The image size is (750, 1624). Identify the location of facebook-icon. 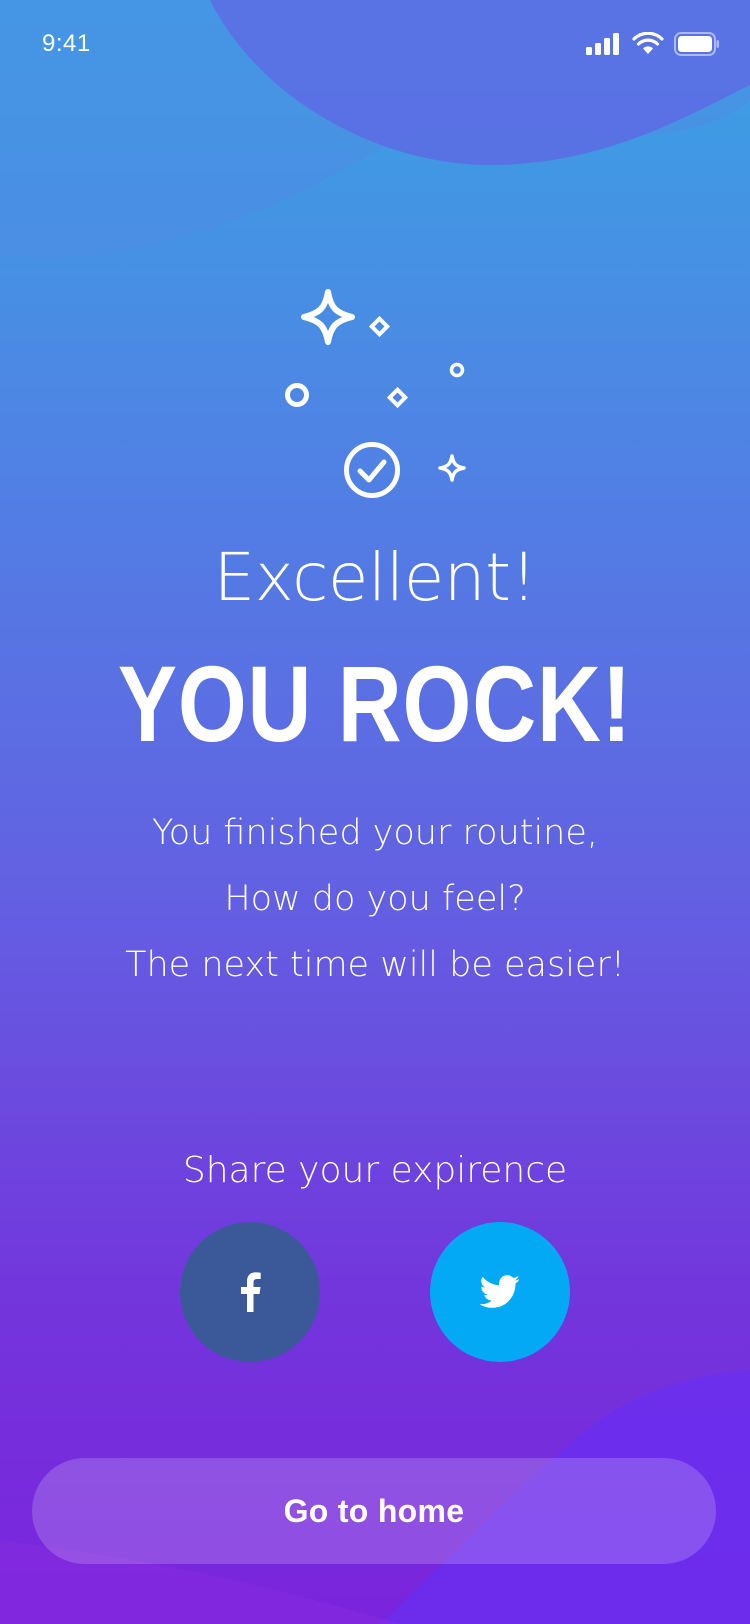
(251, 1292).